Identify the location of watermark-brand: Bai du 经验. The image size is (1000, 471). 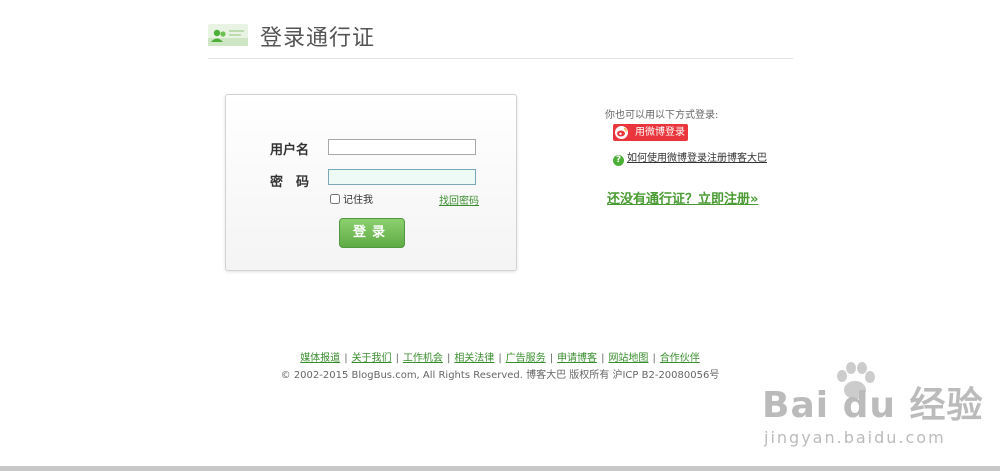
(873, 405).